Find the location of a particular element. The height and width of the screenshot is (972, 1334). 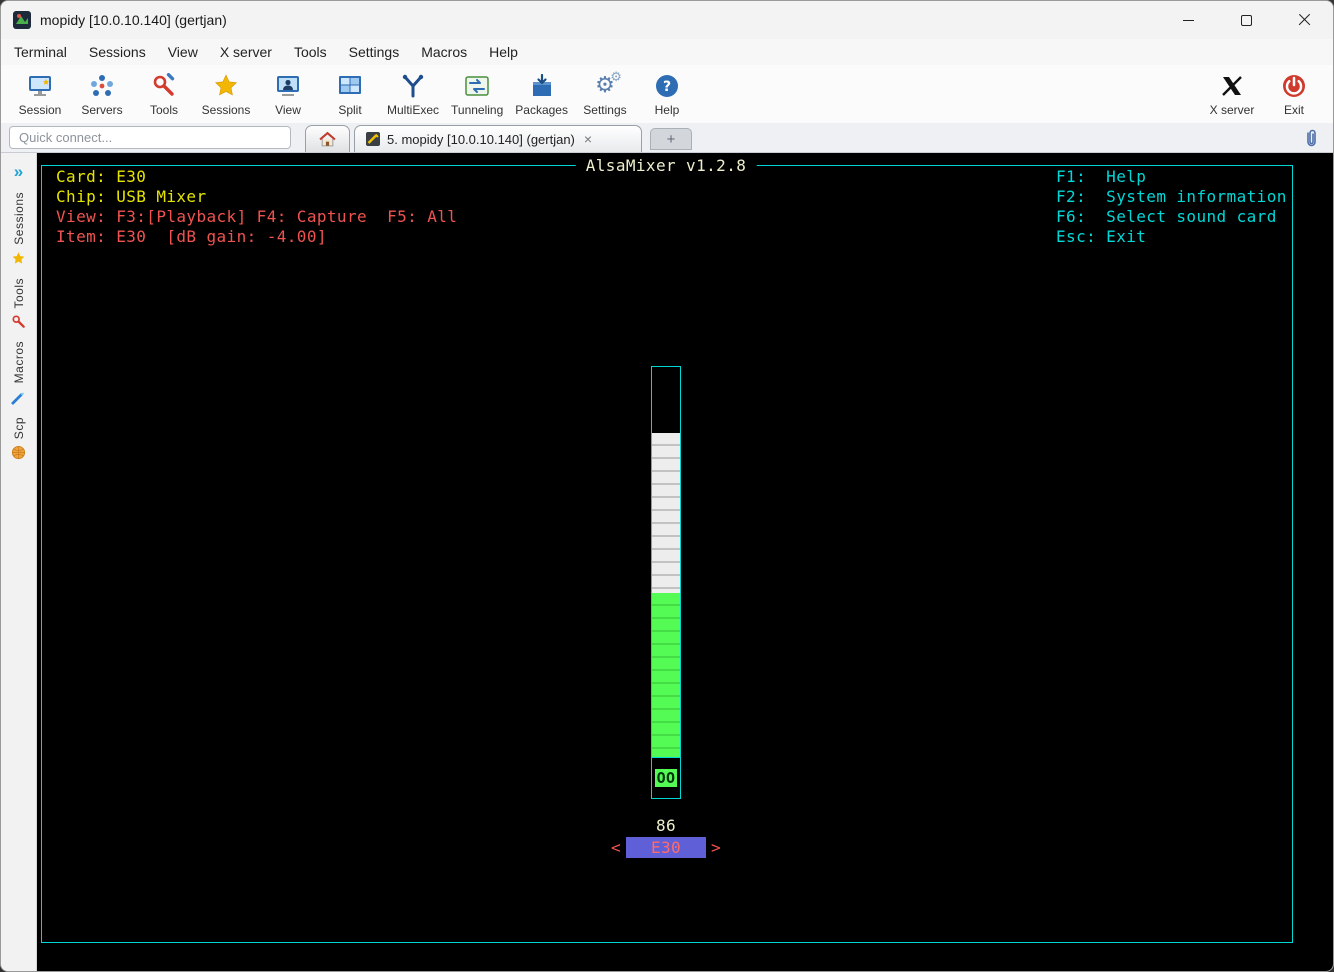

help-f1: F1: Help is located at coordinates (1101, 176).